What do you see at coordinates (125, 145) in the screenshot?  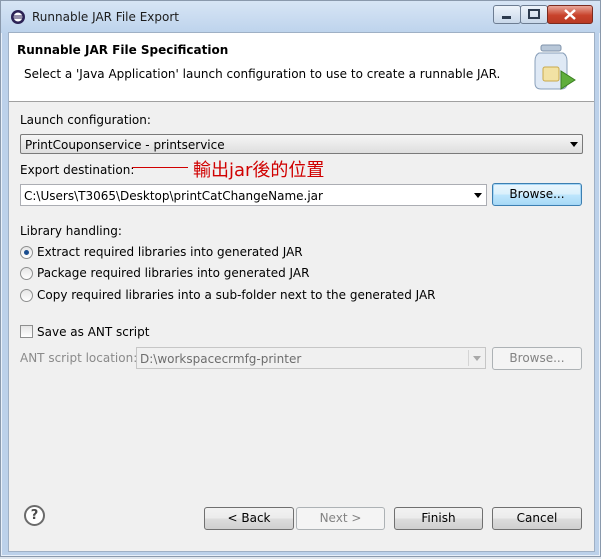 I see `launch-configuration-value: PrintCouponservice - printservice` at bounding box center [125, 145].